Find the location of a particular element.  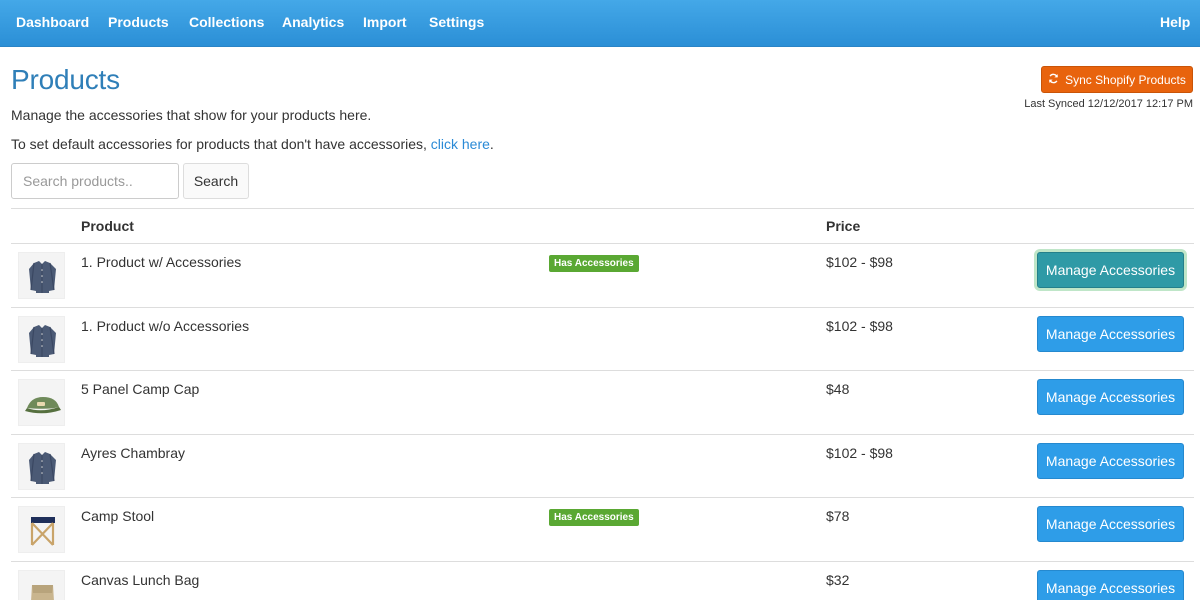

nav-analytics: Analytics is located at coordinates (313, 23).